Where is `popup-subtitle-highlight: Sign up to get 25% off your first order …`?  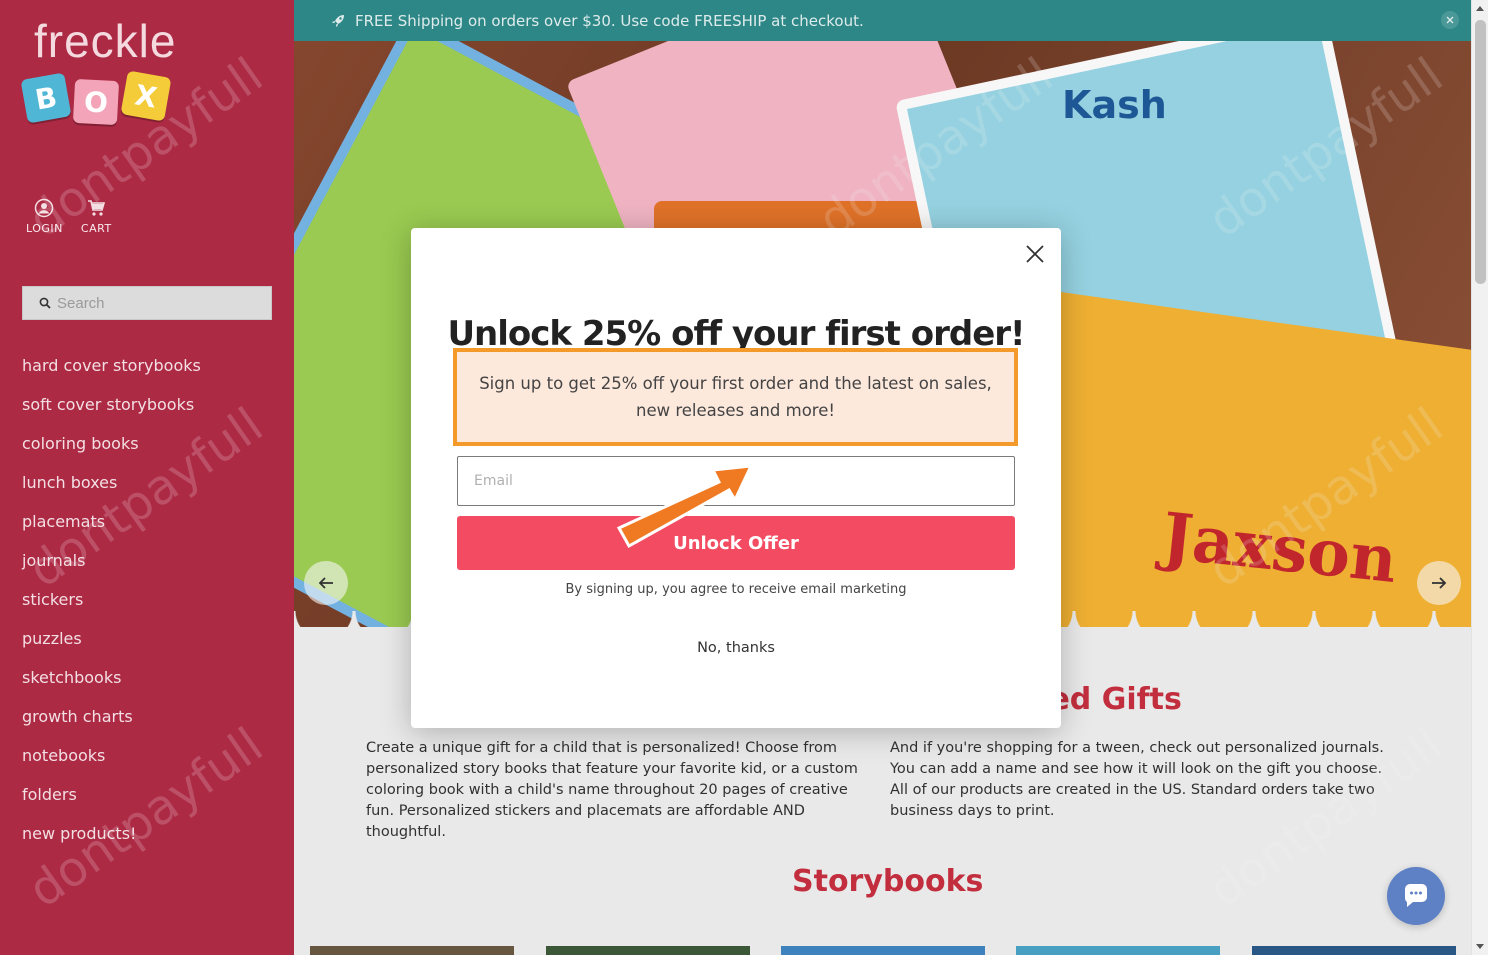
popup-subtitle-highlight: Sign up to get 25% off your first order … is located at coordinates (735, 397).